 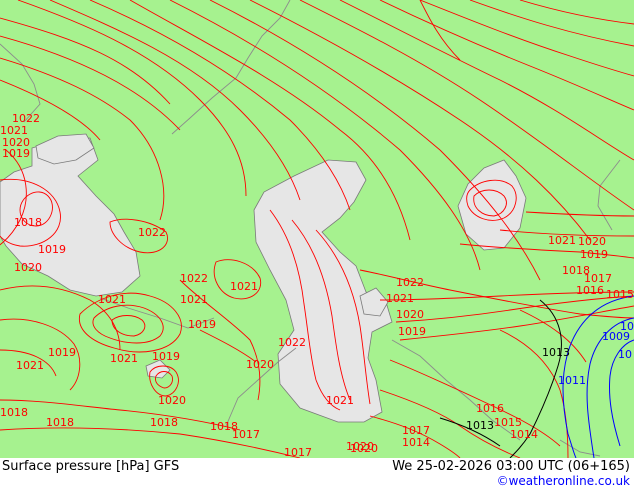 I want to click on credit-link: ©weatheronline.co.uk, so click(x=563, y=481).